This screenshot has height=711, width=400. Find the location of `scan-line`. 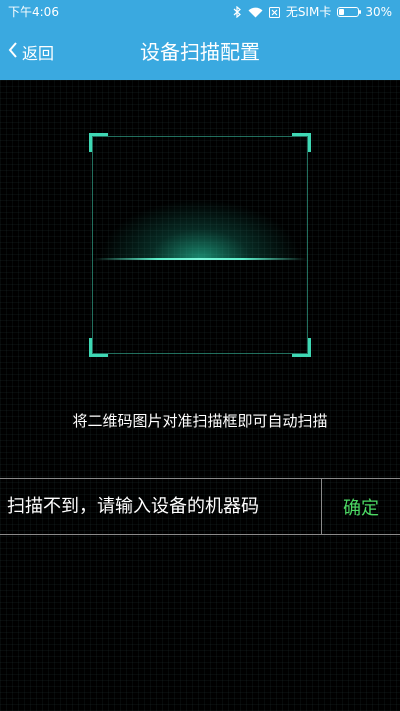

scan-line is located at coordinates (200, 259).